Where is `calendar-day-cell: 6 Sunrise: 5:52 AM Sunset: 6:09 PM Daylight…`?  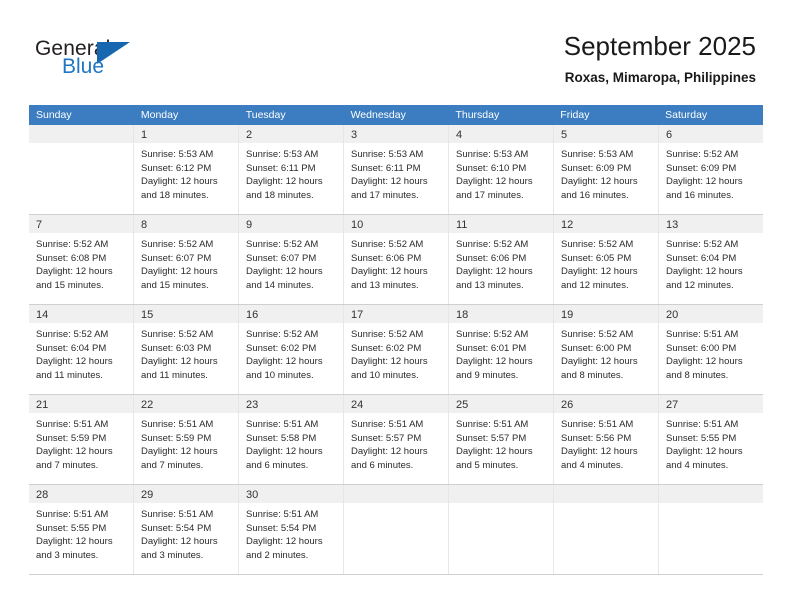
calendar-day-cell: 6 Sunrise: 5:52 AM Sunset: 6:09 PM Daylight… is located at coordinates (711, 169).